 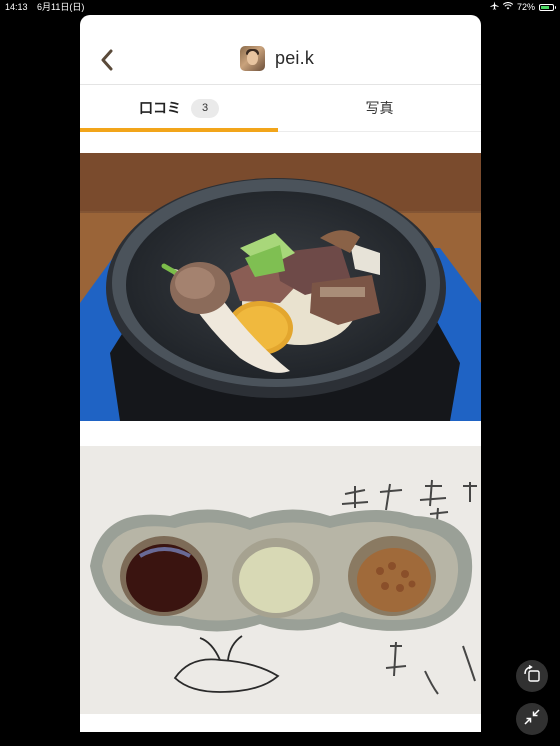 What do you see at coordinates (179, 130) in the screenshot?
I see `active-tab-indicator` at bounding box center [179, 130].